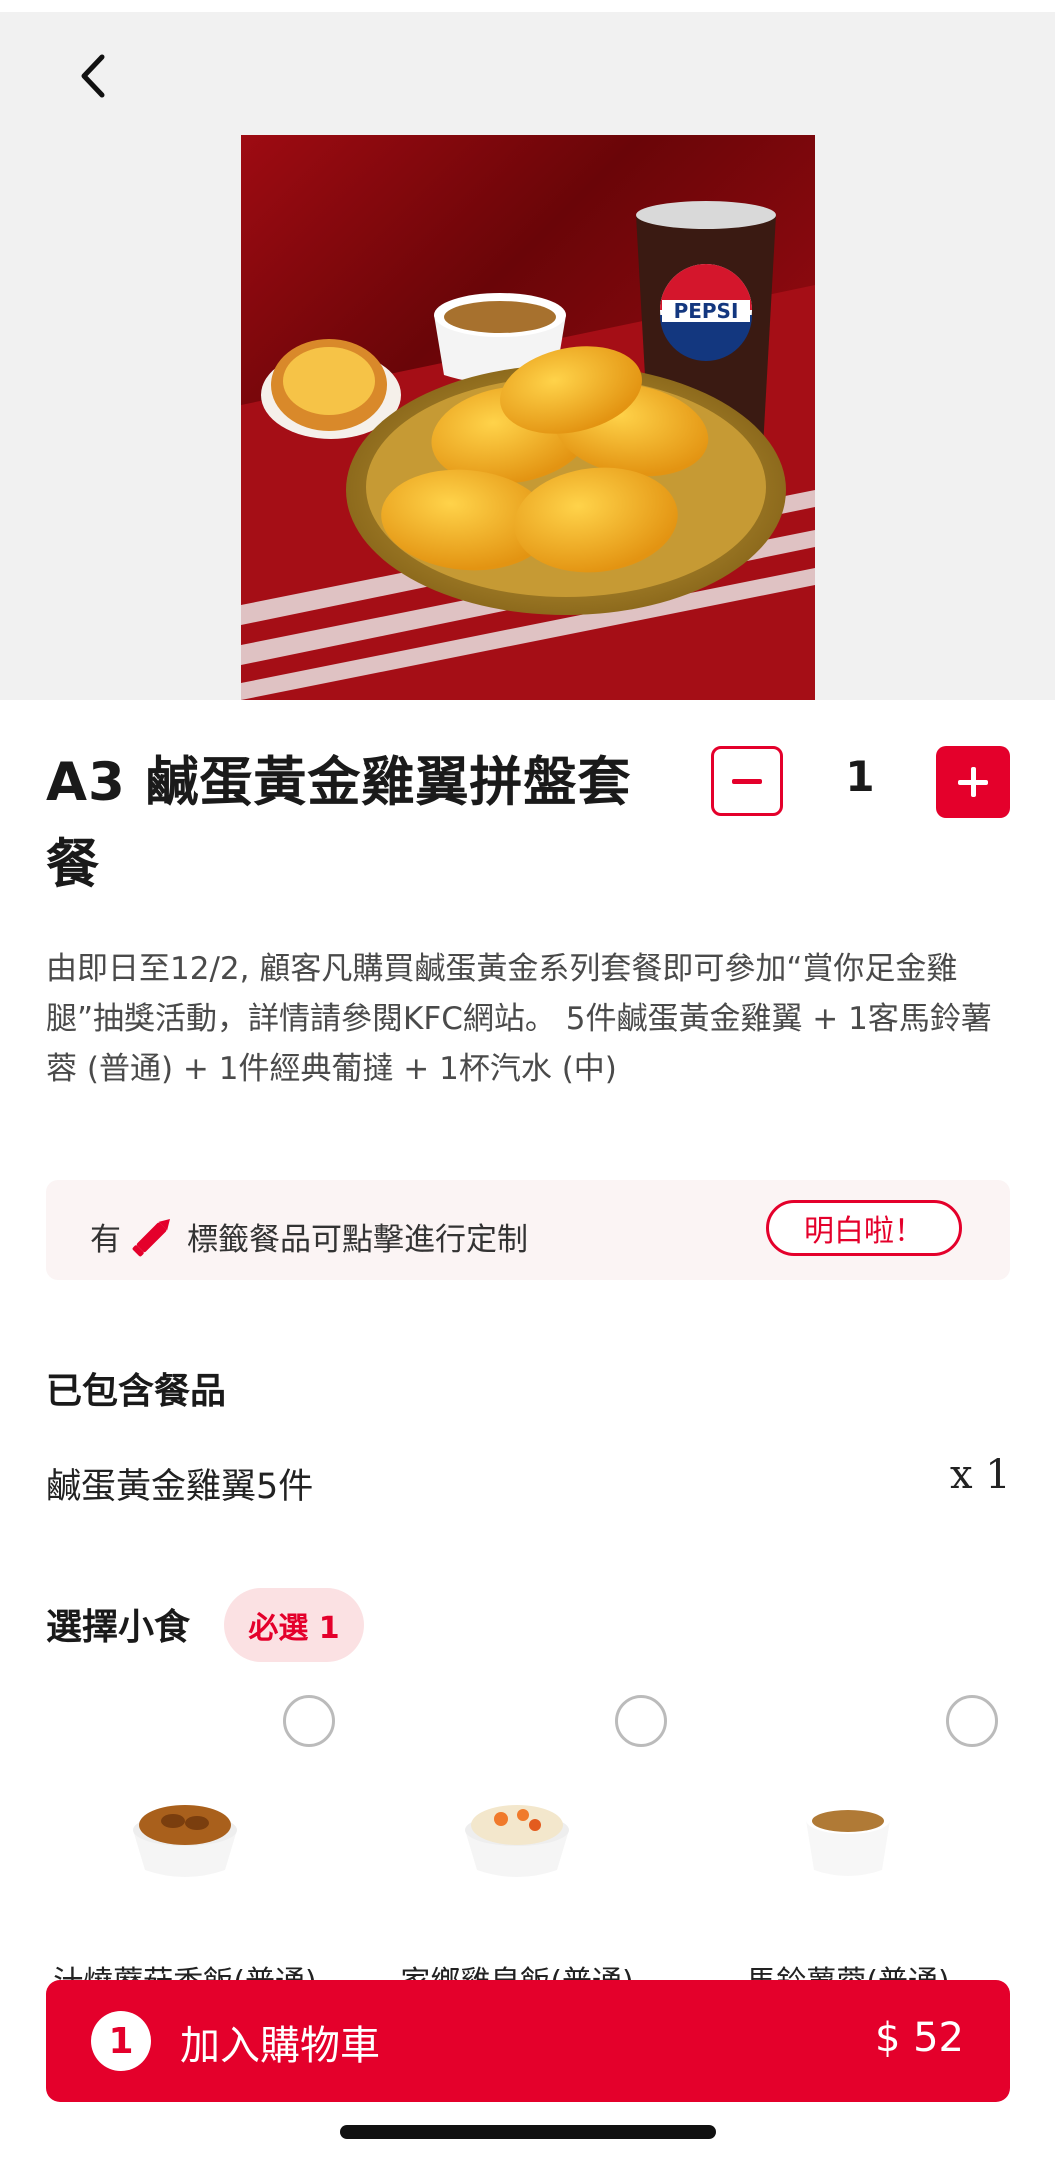 This screenshot has width=1055, height=2160. Describe the element at coordinates (121, 2041) in the screenshot. I see `cart-count-badge: 1` at that location.